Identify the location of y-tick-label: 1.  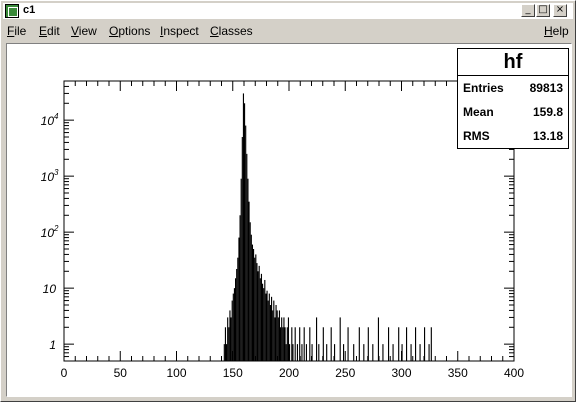
(52, 345).